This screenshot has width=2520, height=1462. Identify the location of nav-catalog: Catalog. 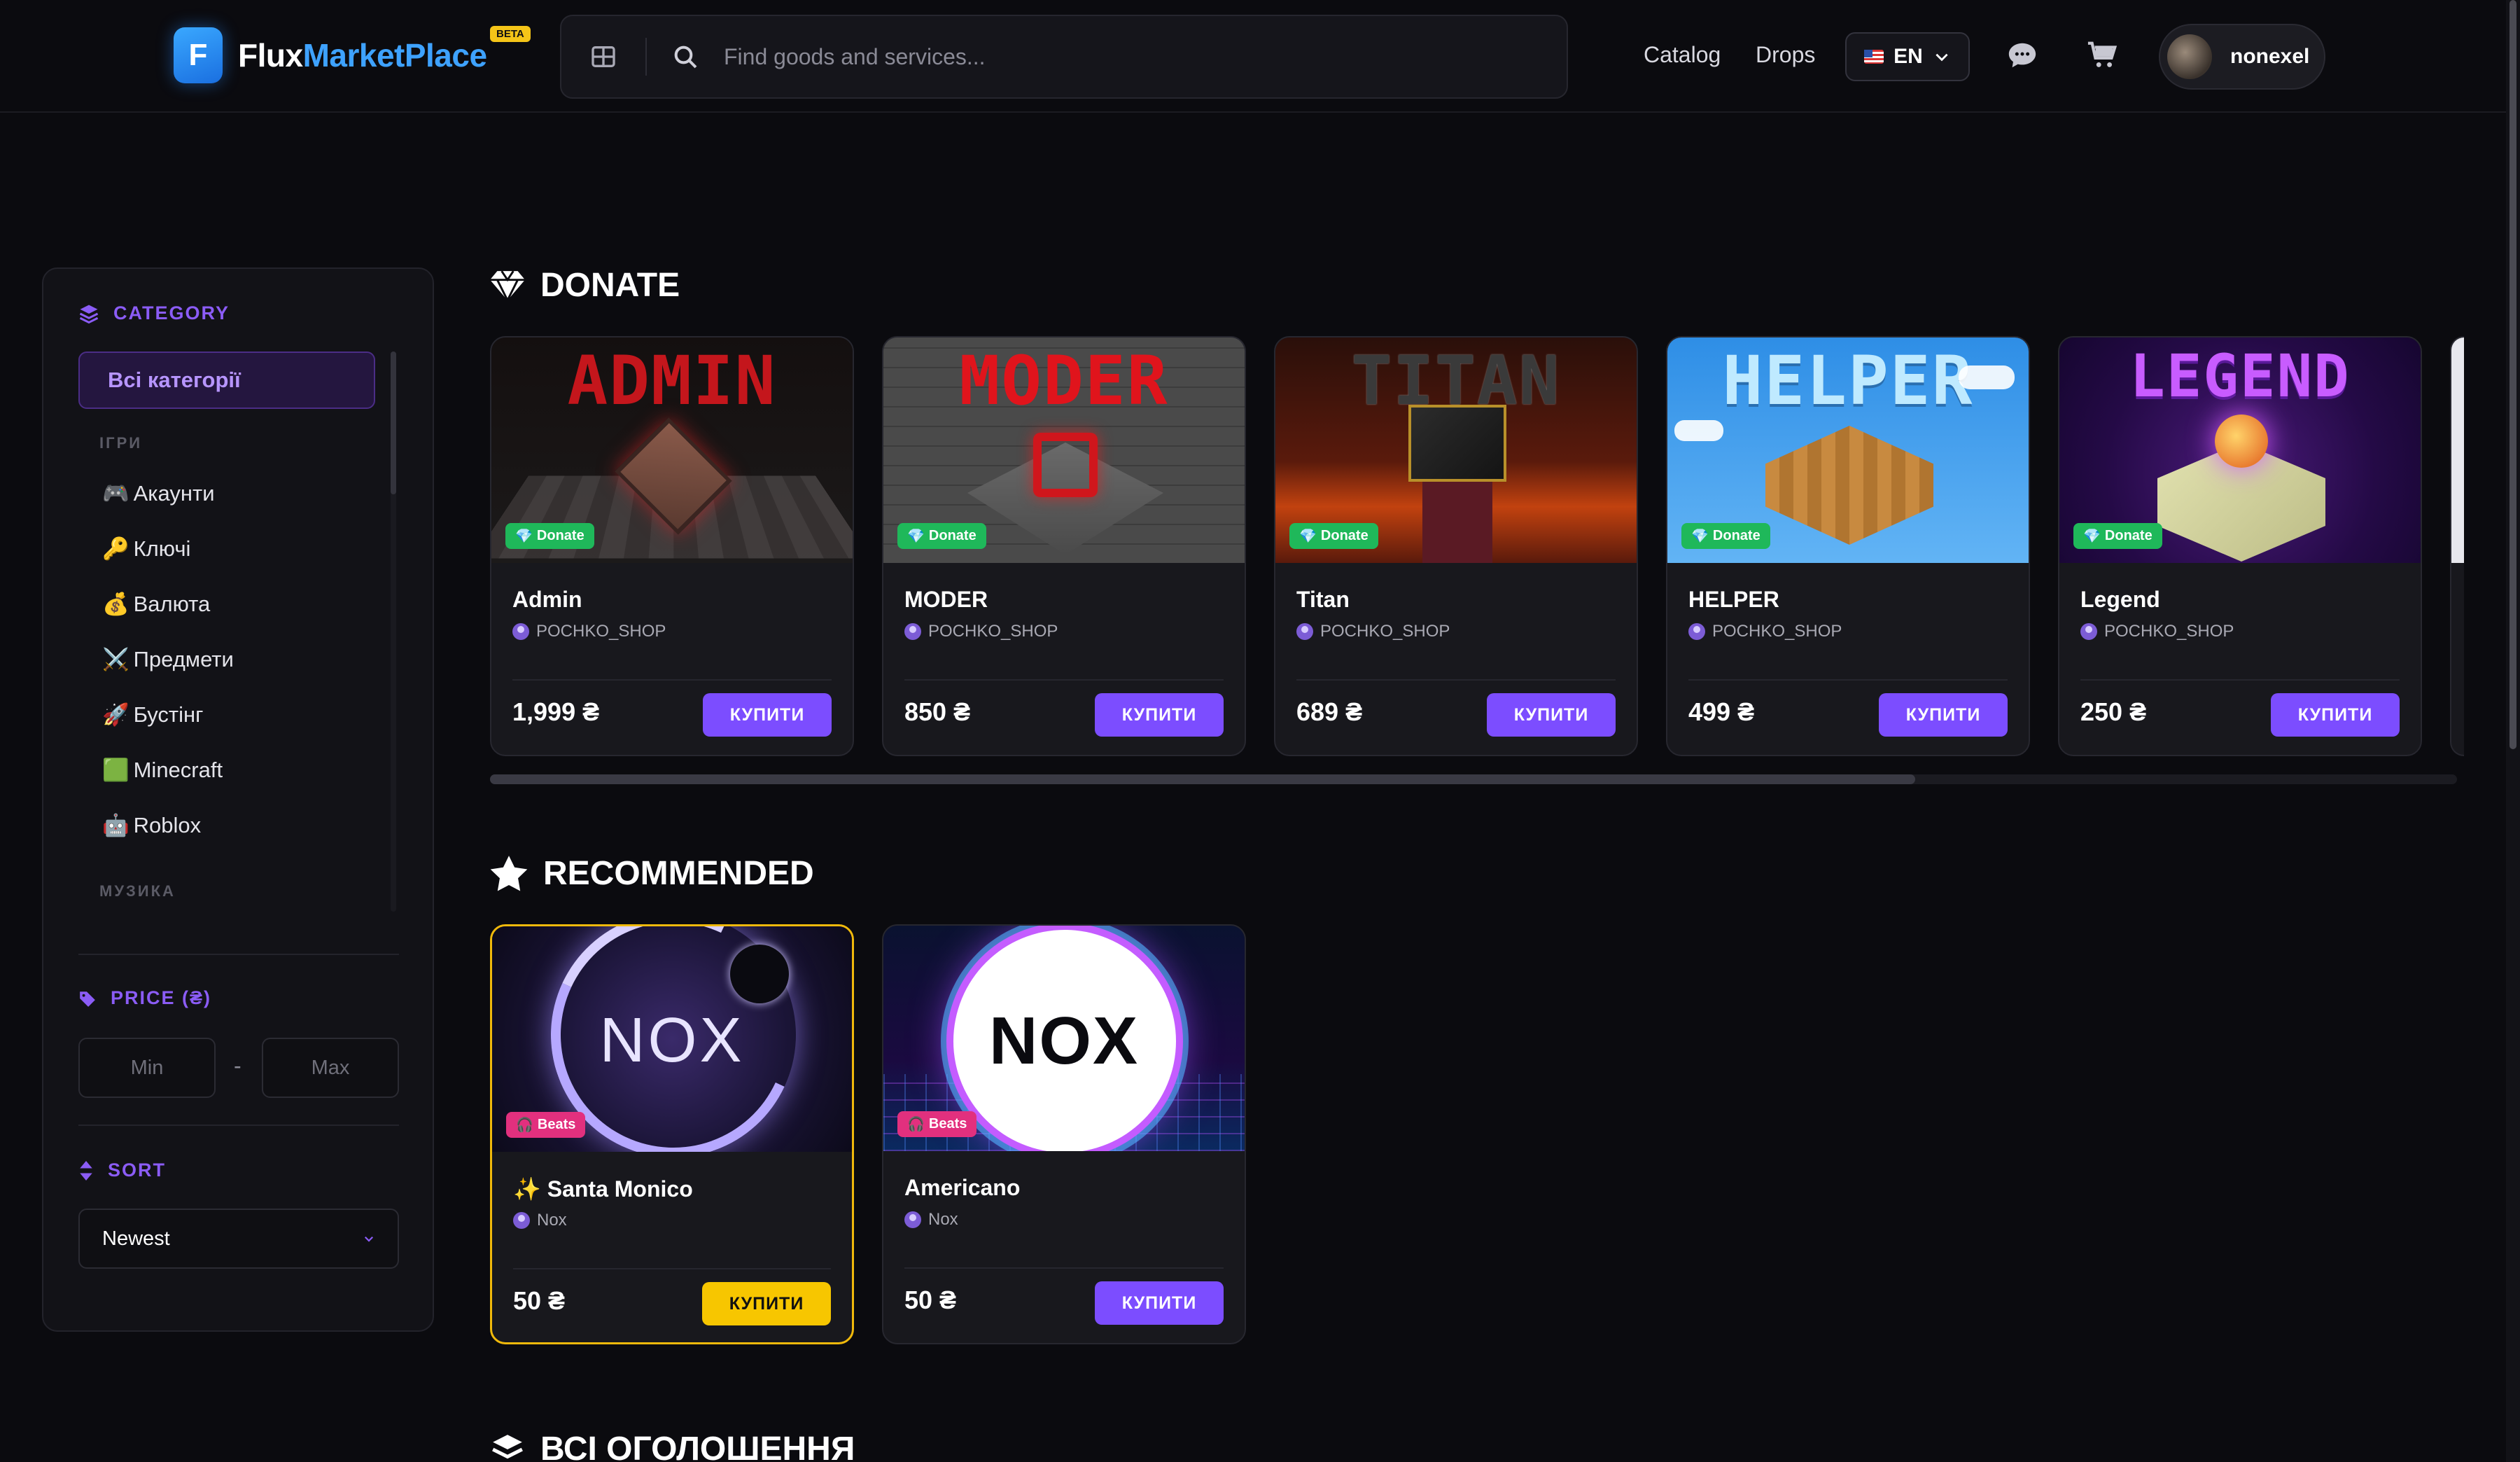
(1682, 55).